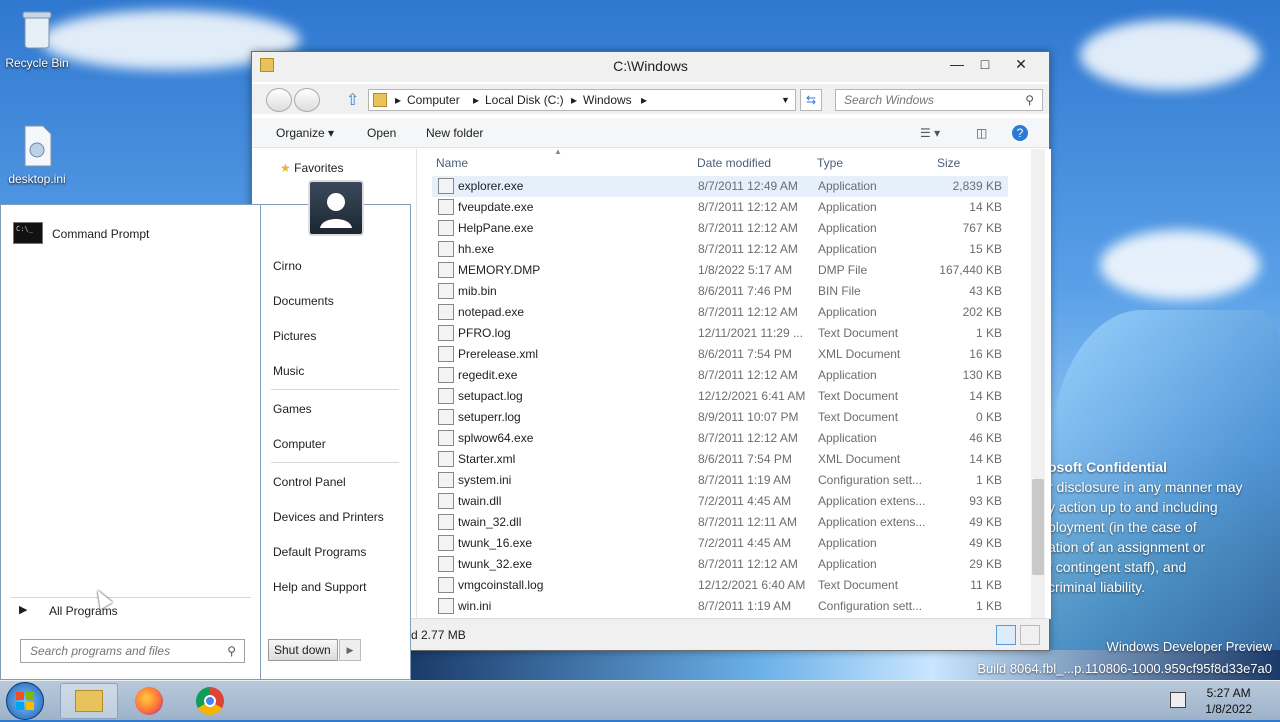  I want to click on up-arrow-icon: ⇧, so click(352, 100).